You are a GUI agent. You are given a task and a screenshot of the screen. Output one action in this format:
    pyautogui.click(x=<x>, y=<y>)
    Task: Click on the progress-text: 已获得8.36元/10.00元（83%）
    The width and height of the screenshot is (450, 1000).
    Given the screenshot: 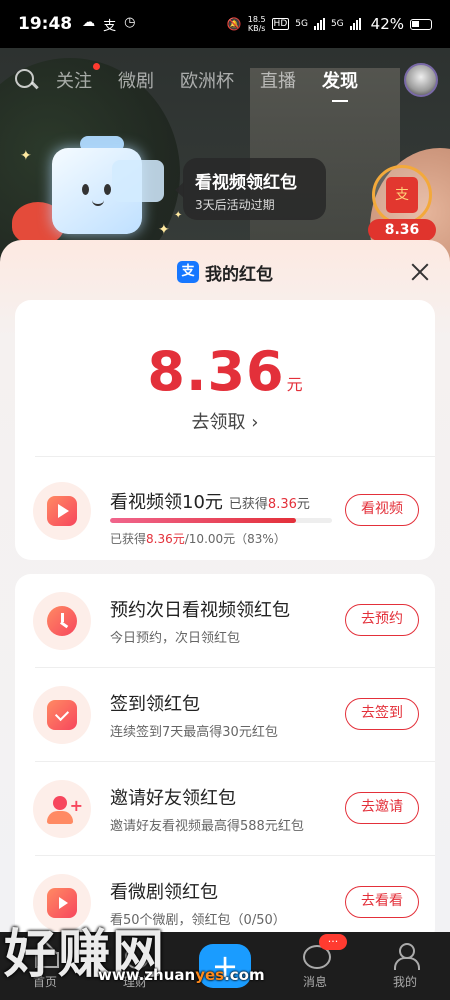 What is the action you would take?
    pyautogui.click(x=198, y=539)
    